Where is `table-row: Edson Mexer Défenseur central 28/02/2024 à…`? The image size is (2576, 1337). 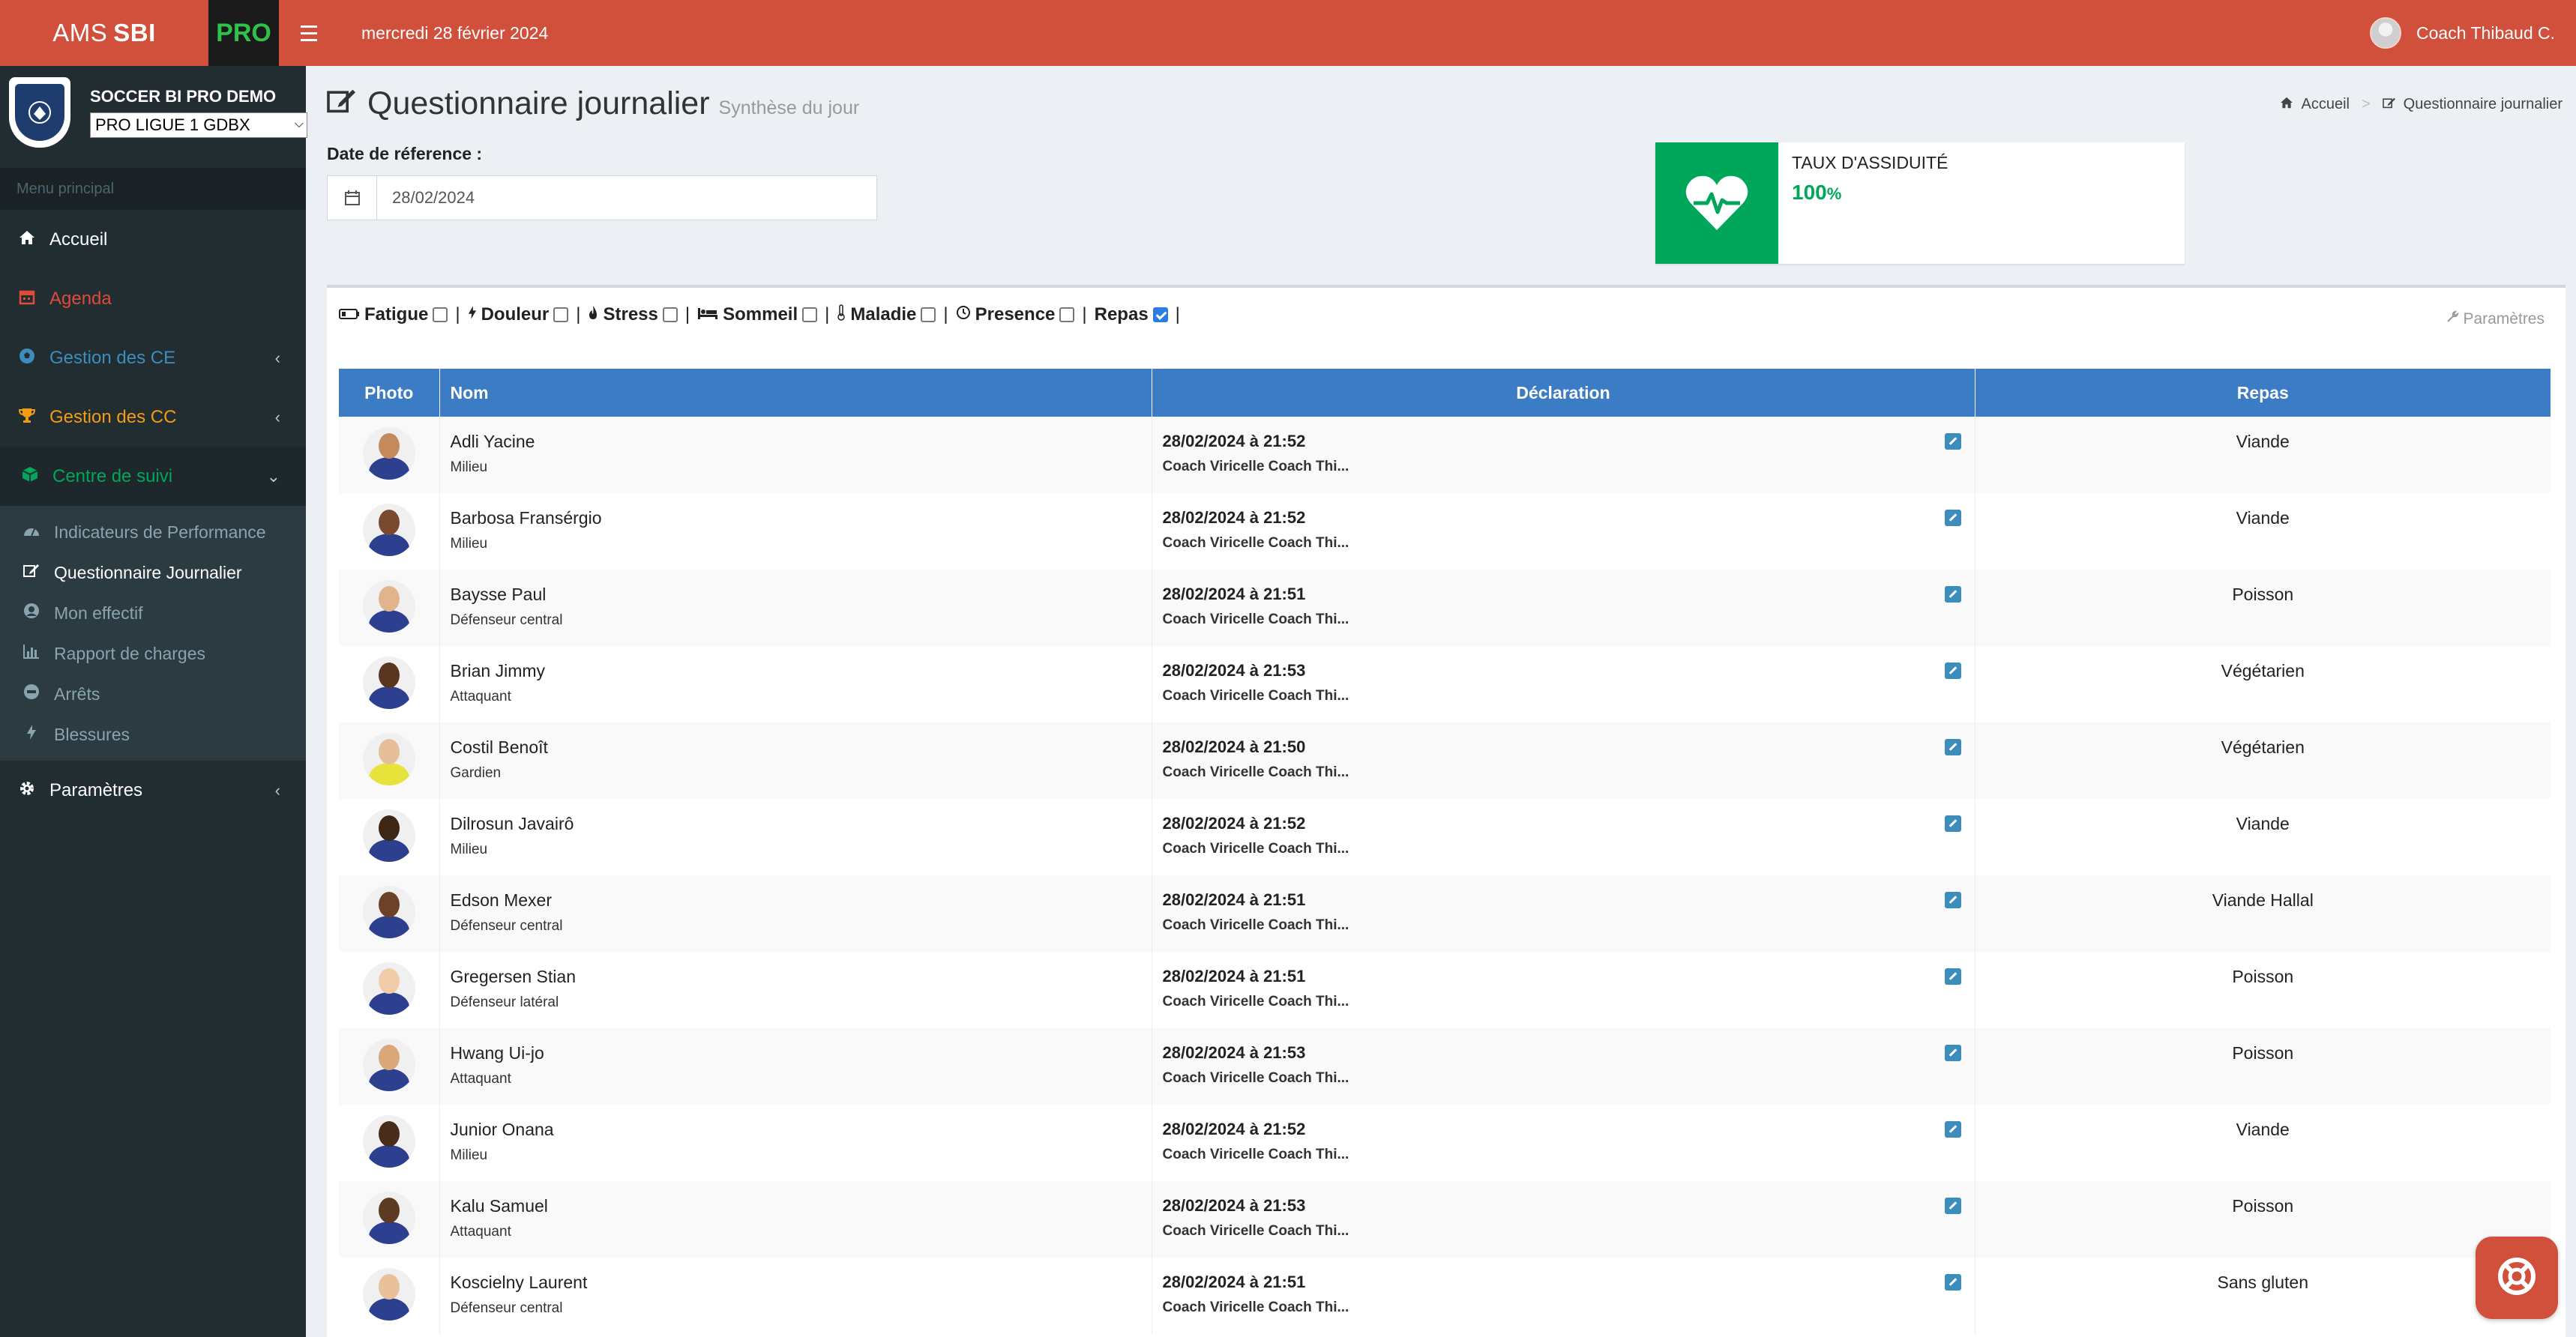 table-row: Edson Mexer Défenseur central 28/02/2024 à… is located at coordinates (1445, 913).